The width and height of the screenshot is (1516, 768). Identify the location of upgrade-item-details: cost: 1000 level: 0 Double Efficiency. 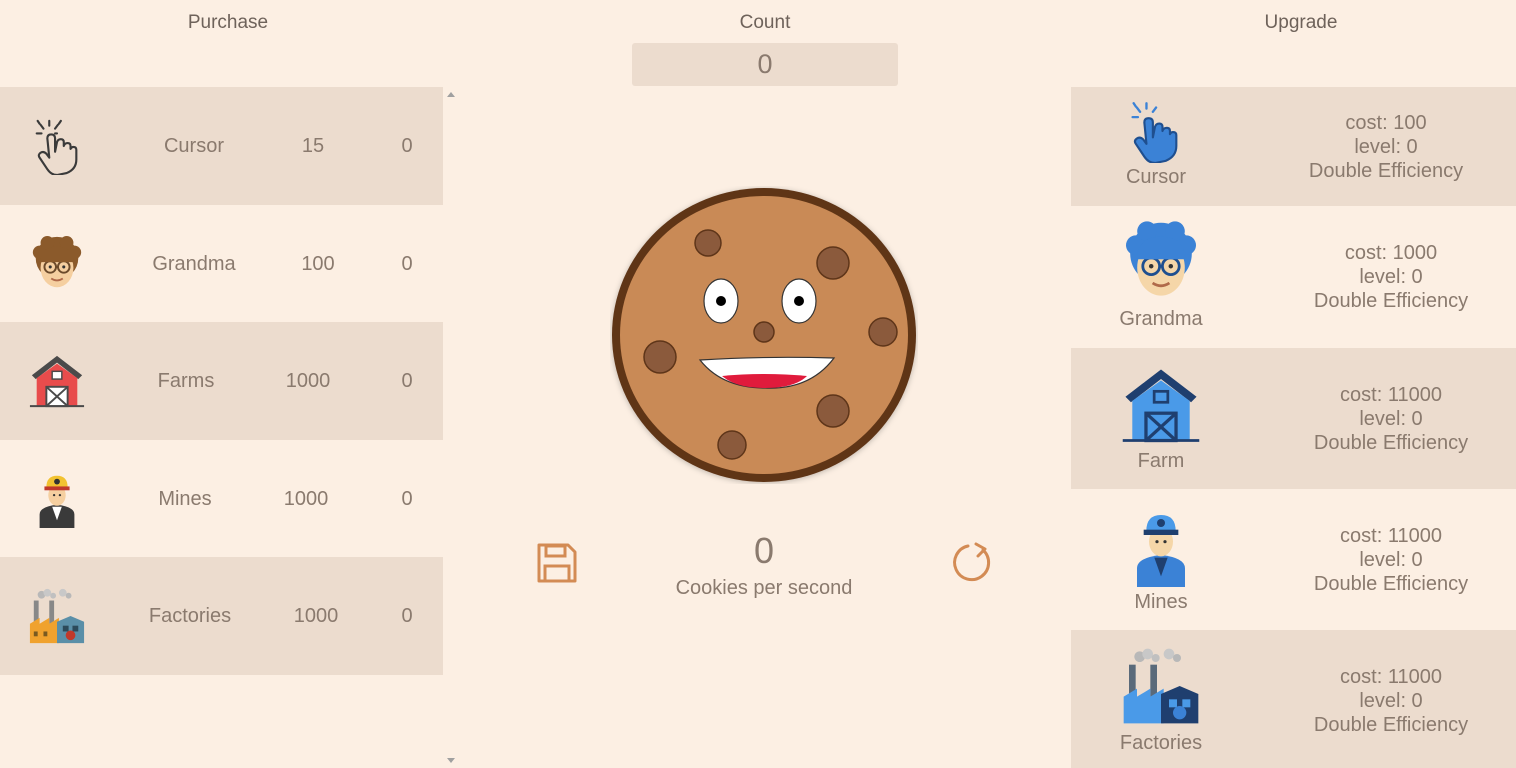
(1391, 277).